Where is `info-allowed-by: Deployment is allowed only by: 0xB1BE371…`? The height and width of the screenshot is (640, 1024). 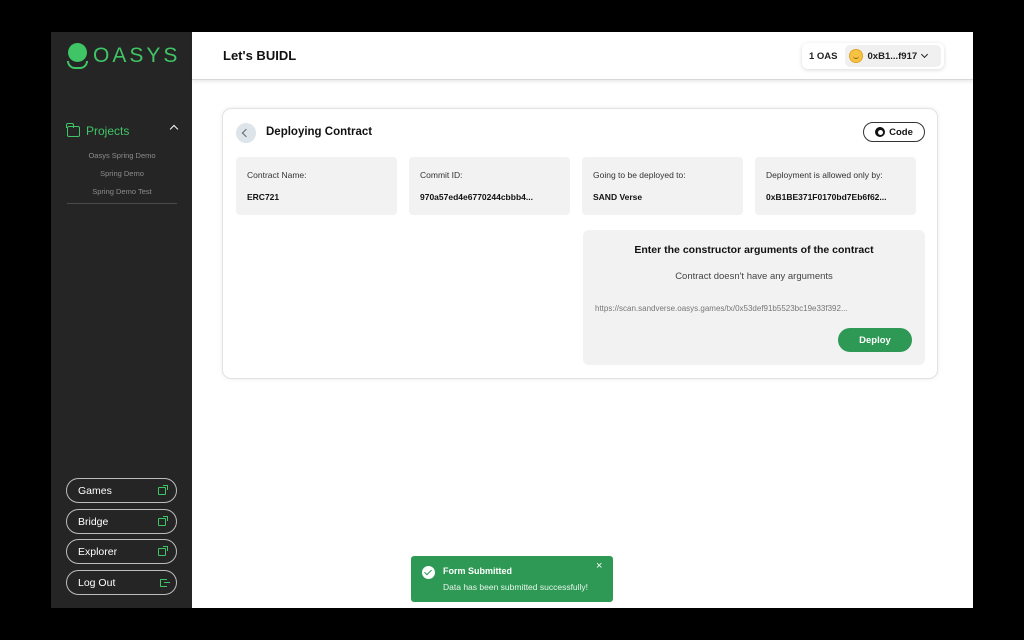 info-allowed-by: Deployment is allowed only by: 0xB1BE371… is located at coordinates (835, 186).